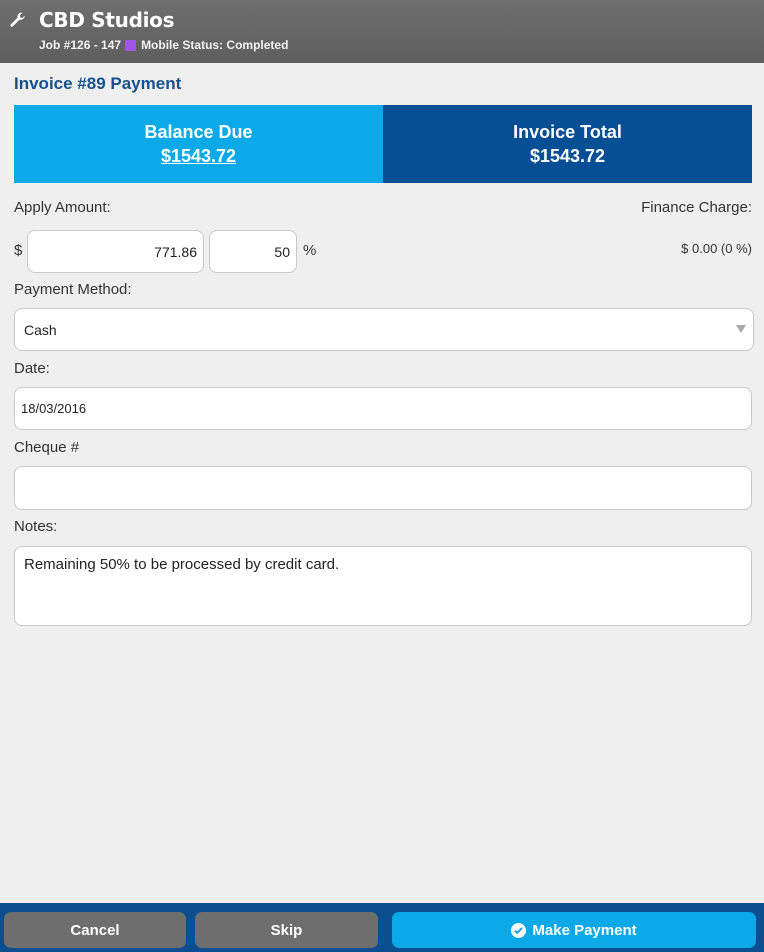 This screenshot has width=764, height=952. I want to click on dropdown-caret-icon, so click(741, 329).